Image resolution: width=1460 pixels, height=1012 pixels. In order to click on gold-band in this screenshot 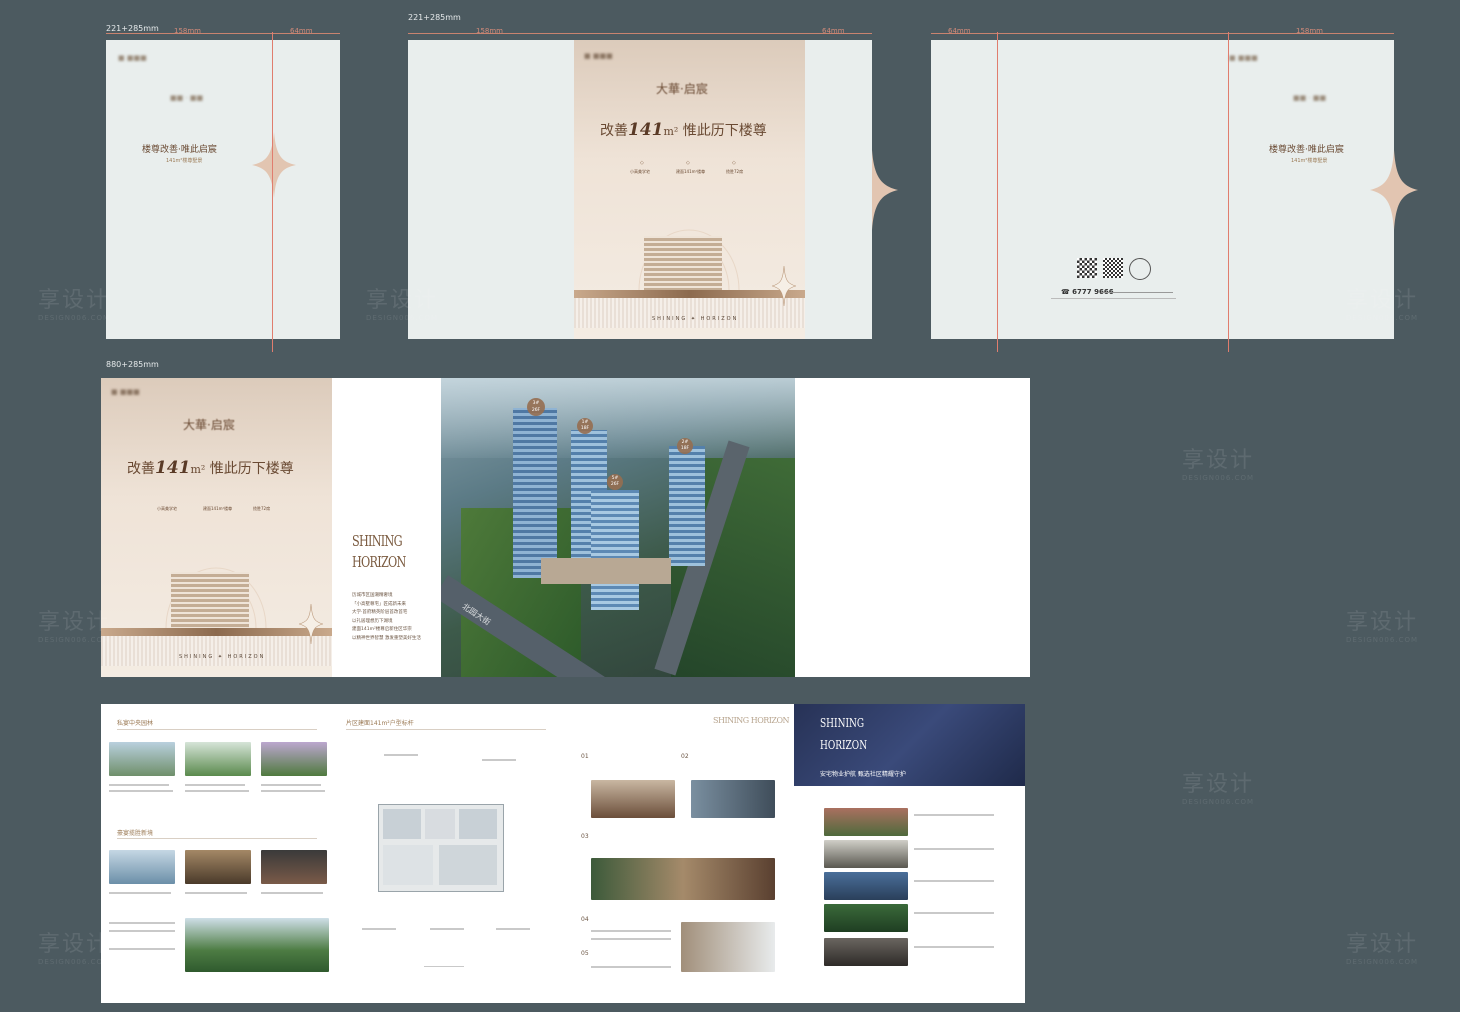, I will do `click(689, 294)`.